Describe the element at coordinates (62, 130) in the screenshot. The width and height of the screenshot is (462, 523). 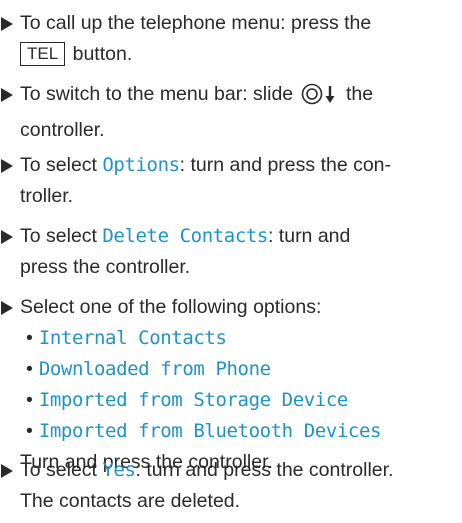
I see `step-text: controller.` at that location.